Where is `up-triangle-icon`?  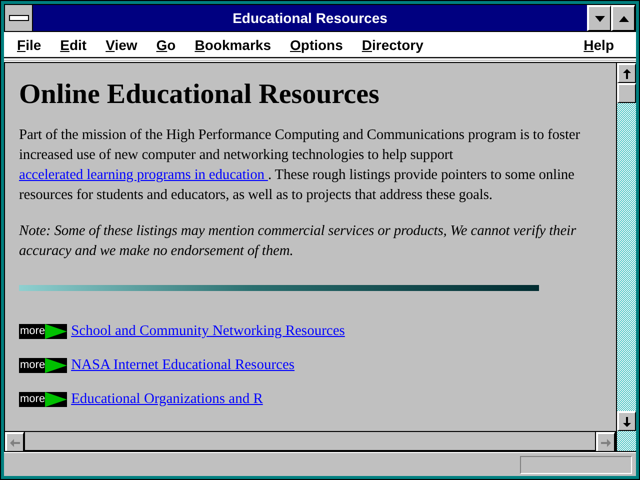
up-triangle-icon is located at coordinates (623, 19).